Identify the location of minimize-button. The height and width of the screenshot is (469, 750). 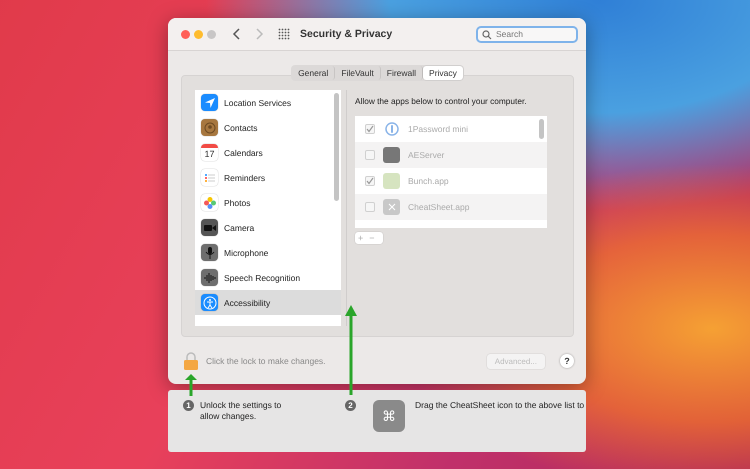
(198, 34).